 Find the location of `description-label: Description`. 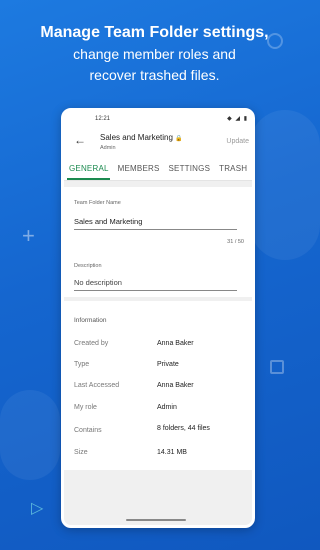

description-label: Description is located at coordinates (88, 266).